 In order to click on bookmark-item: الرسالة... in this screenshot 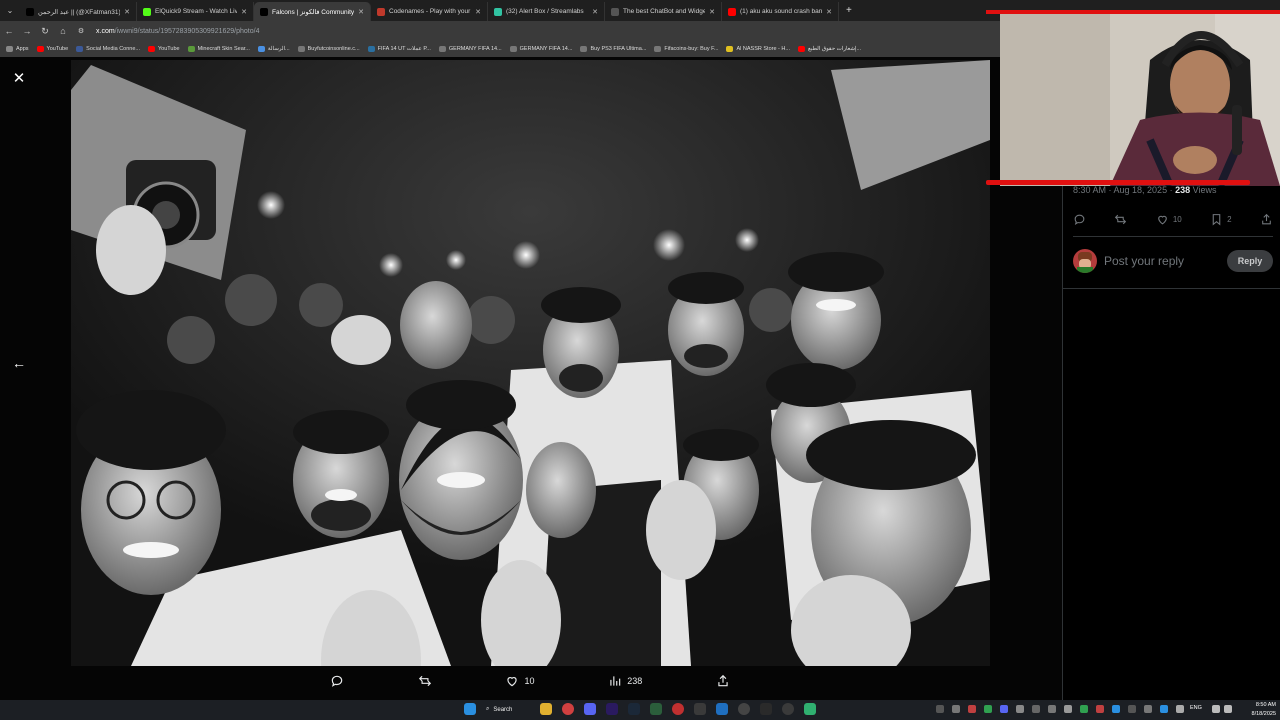, I will do `click(273, 49)`.